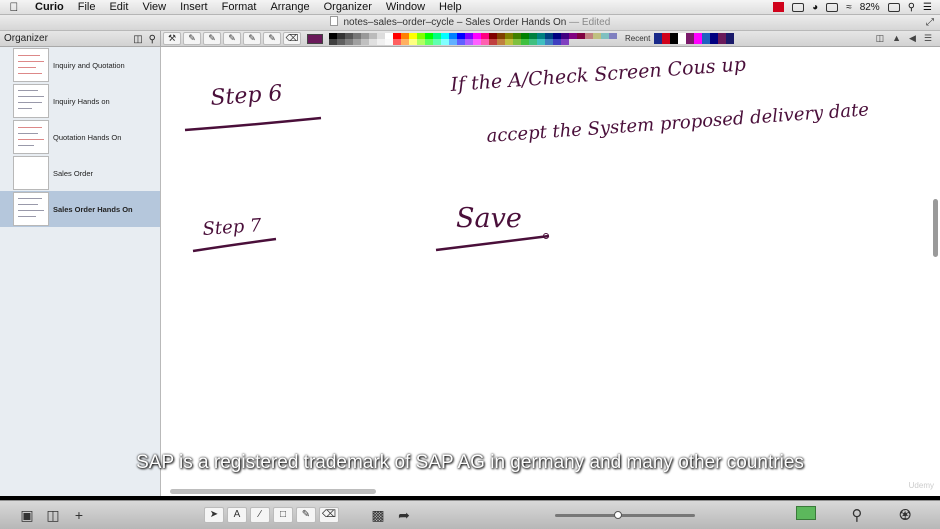 Image resolution: width=940 pixels, height=529 pixels. Describe the element at coordinates (315, 38) in the screenshot. I see `selected-color-swatch` at that location.